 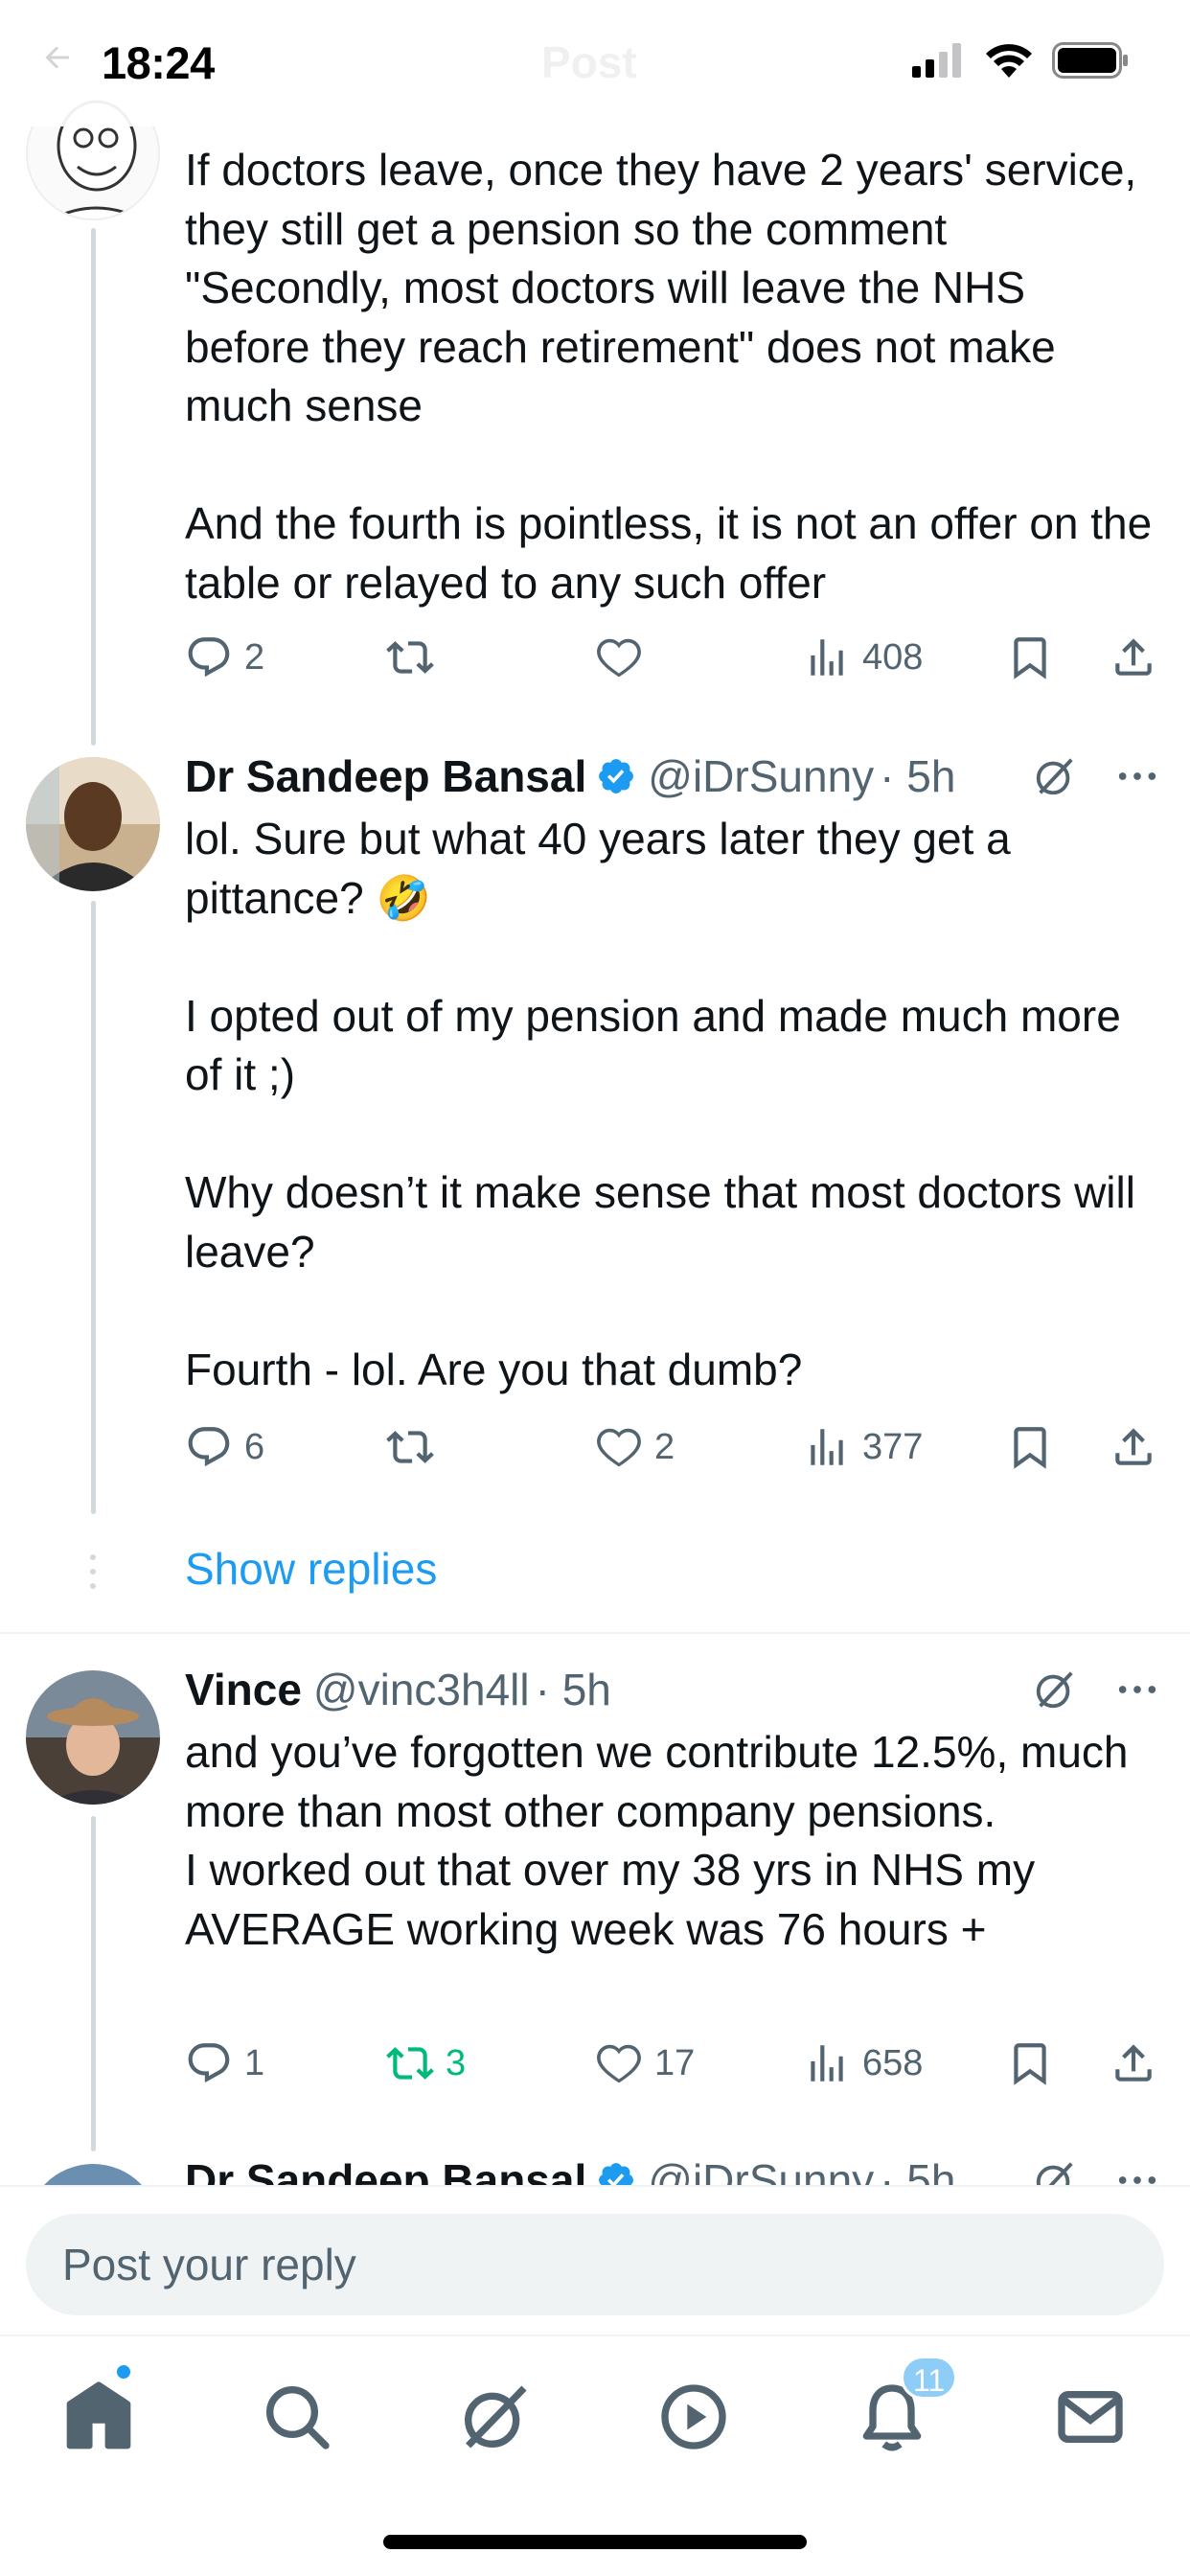 What do you see at coordinates (595, 2542) in the screenshot?
I see `home-indicator` at bounding box center [595, 2542].